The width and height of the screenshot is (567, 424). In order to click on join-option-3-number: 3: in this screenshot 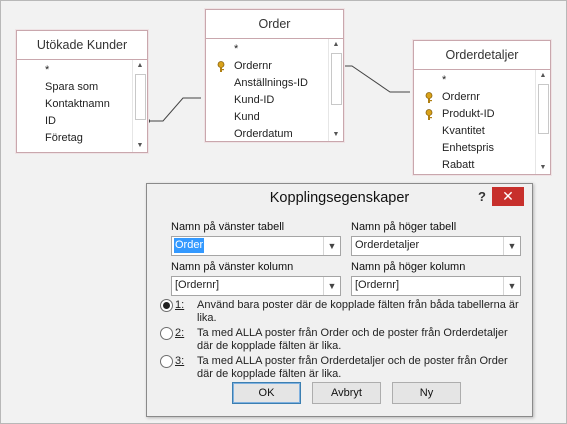, I will do `click(180, 361)`.